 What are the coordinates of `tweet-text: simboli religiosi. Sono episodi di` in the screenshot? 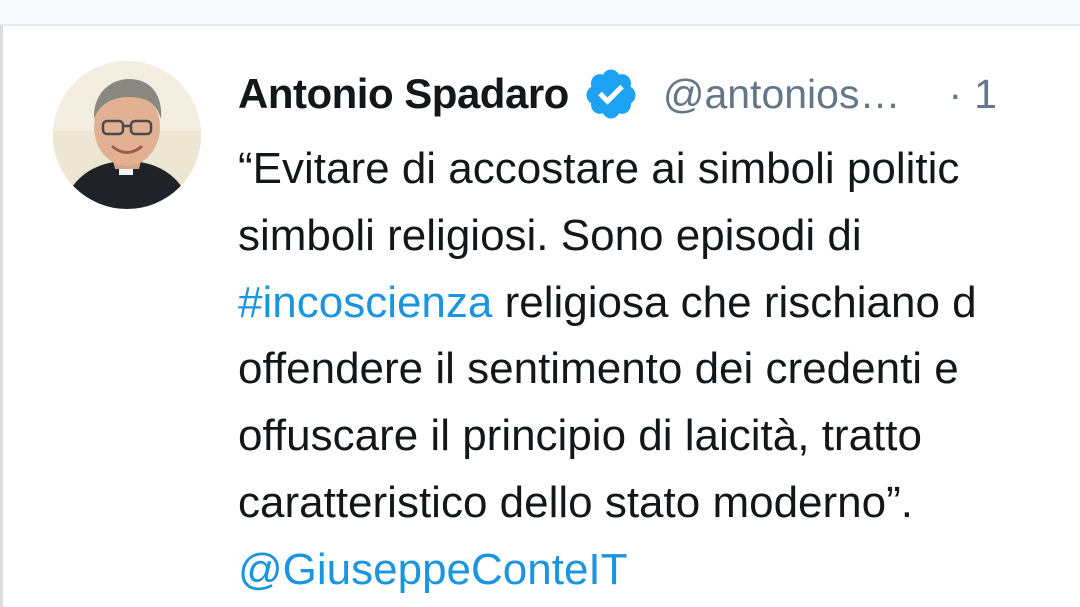 It's located at (550, 235).